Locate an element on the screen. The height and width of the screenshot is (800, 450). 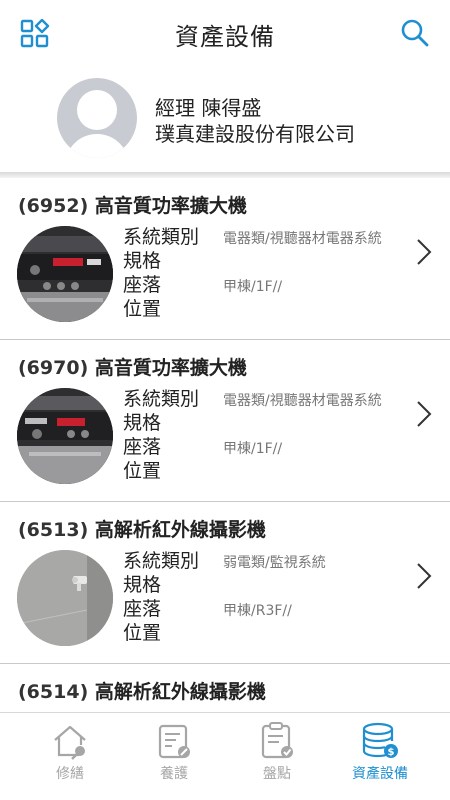
tab-assets: $ 資產設備 is located at coordinates (380, 757).